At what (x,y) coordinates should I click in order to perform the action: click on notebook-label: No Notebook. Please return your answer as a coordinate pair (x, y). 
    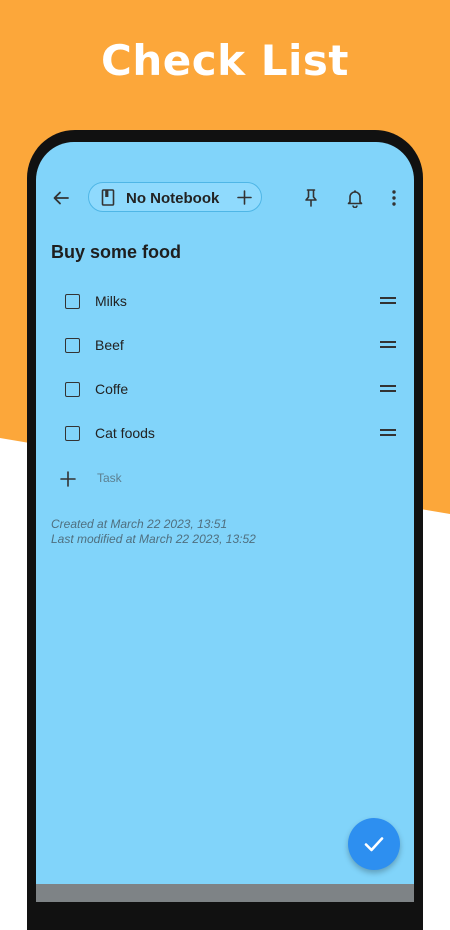
    Looking at the image, I should click on (173, 198).